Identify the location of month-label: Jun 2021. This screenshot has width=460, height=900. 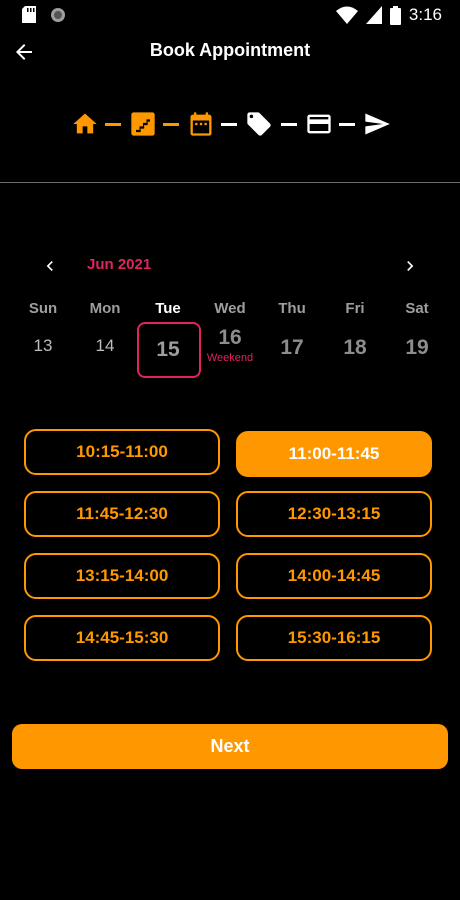
(119, 264).